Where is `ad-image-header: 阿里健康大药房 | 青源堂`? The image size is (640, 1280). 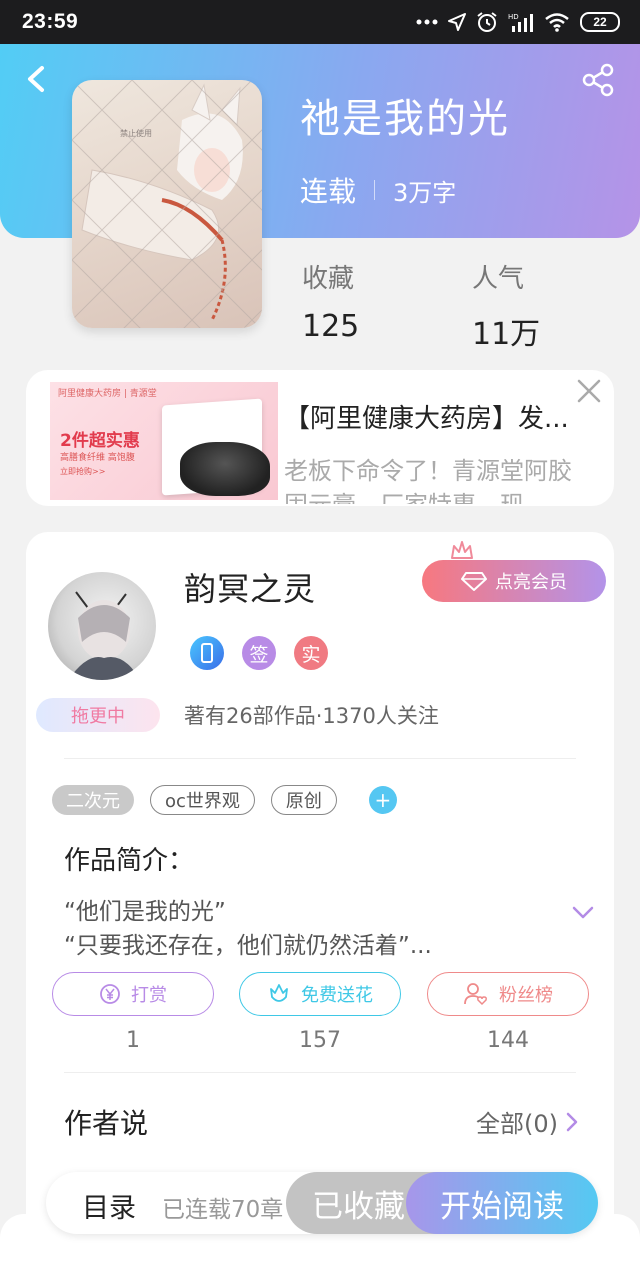 ad-image-header: 阿里健康大药房 | 青源堂 is located at coordinates (107, 394).